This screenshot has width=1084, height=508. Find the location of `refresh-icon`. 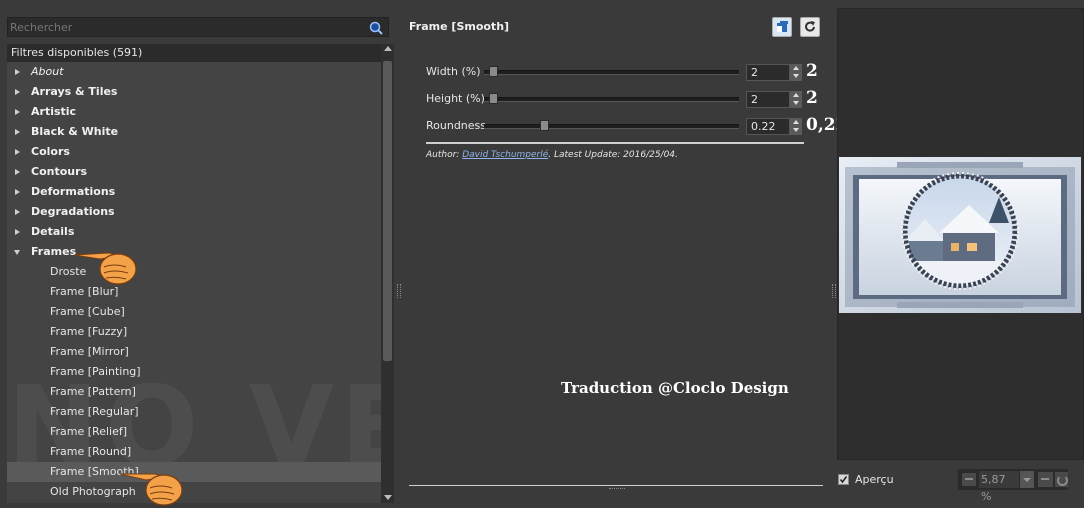

refresh-icon is located at coordinates (1062, 480).